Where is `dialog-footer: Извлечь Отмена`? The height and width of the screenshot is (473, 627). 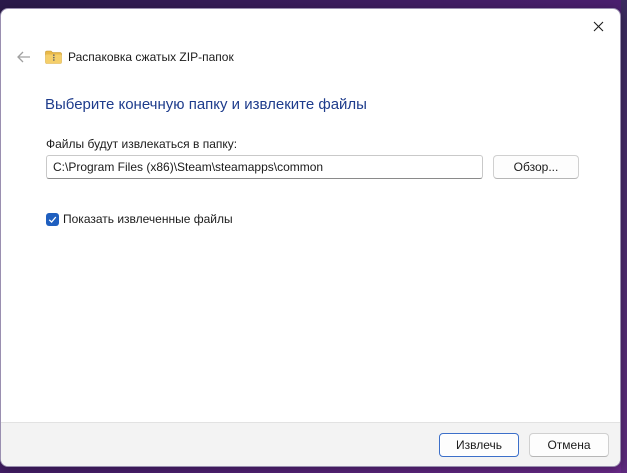 dialog-footer: Извлечь Отмена is located at coordinates (310, 444).